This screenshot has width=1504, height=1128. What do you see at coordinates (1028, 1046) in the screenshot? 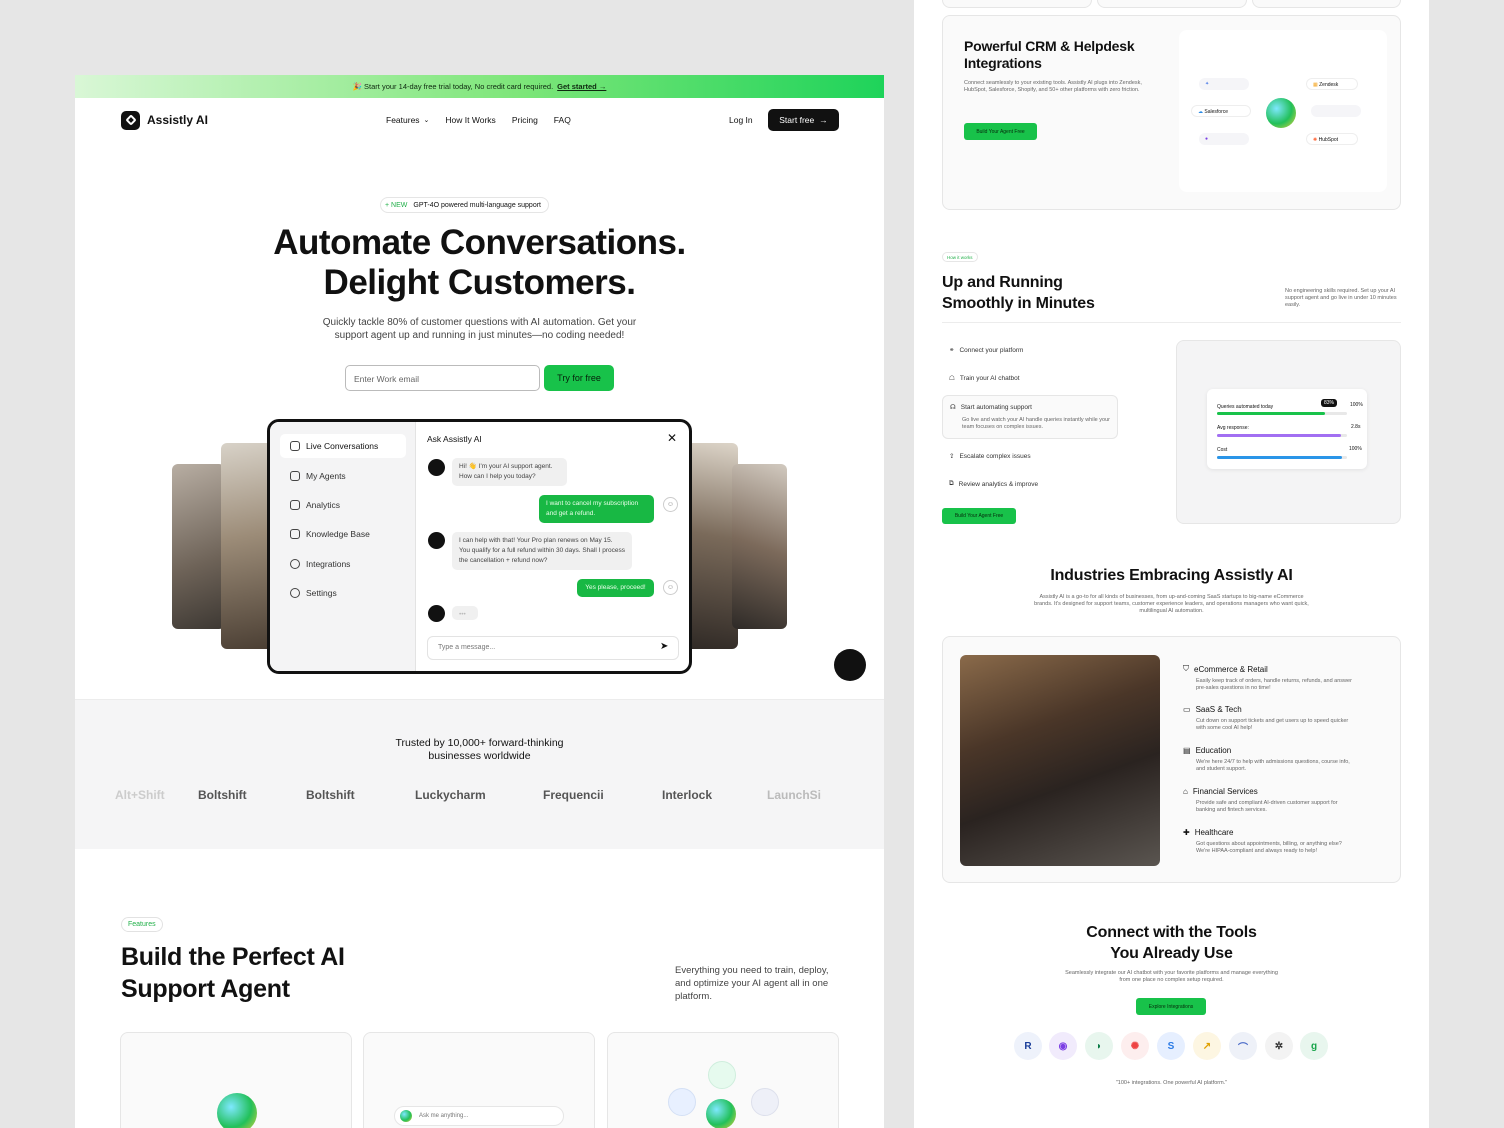
I see `integration-icon: R` at bounding box center [1028, 1046].